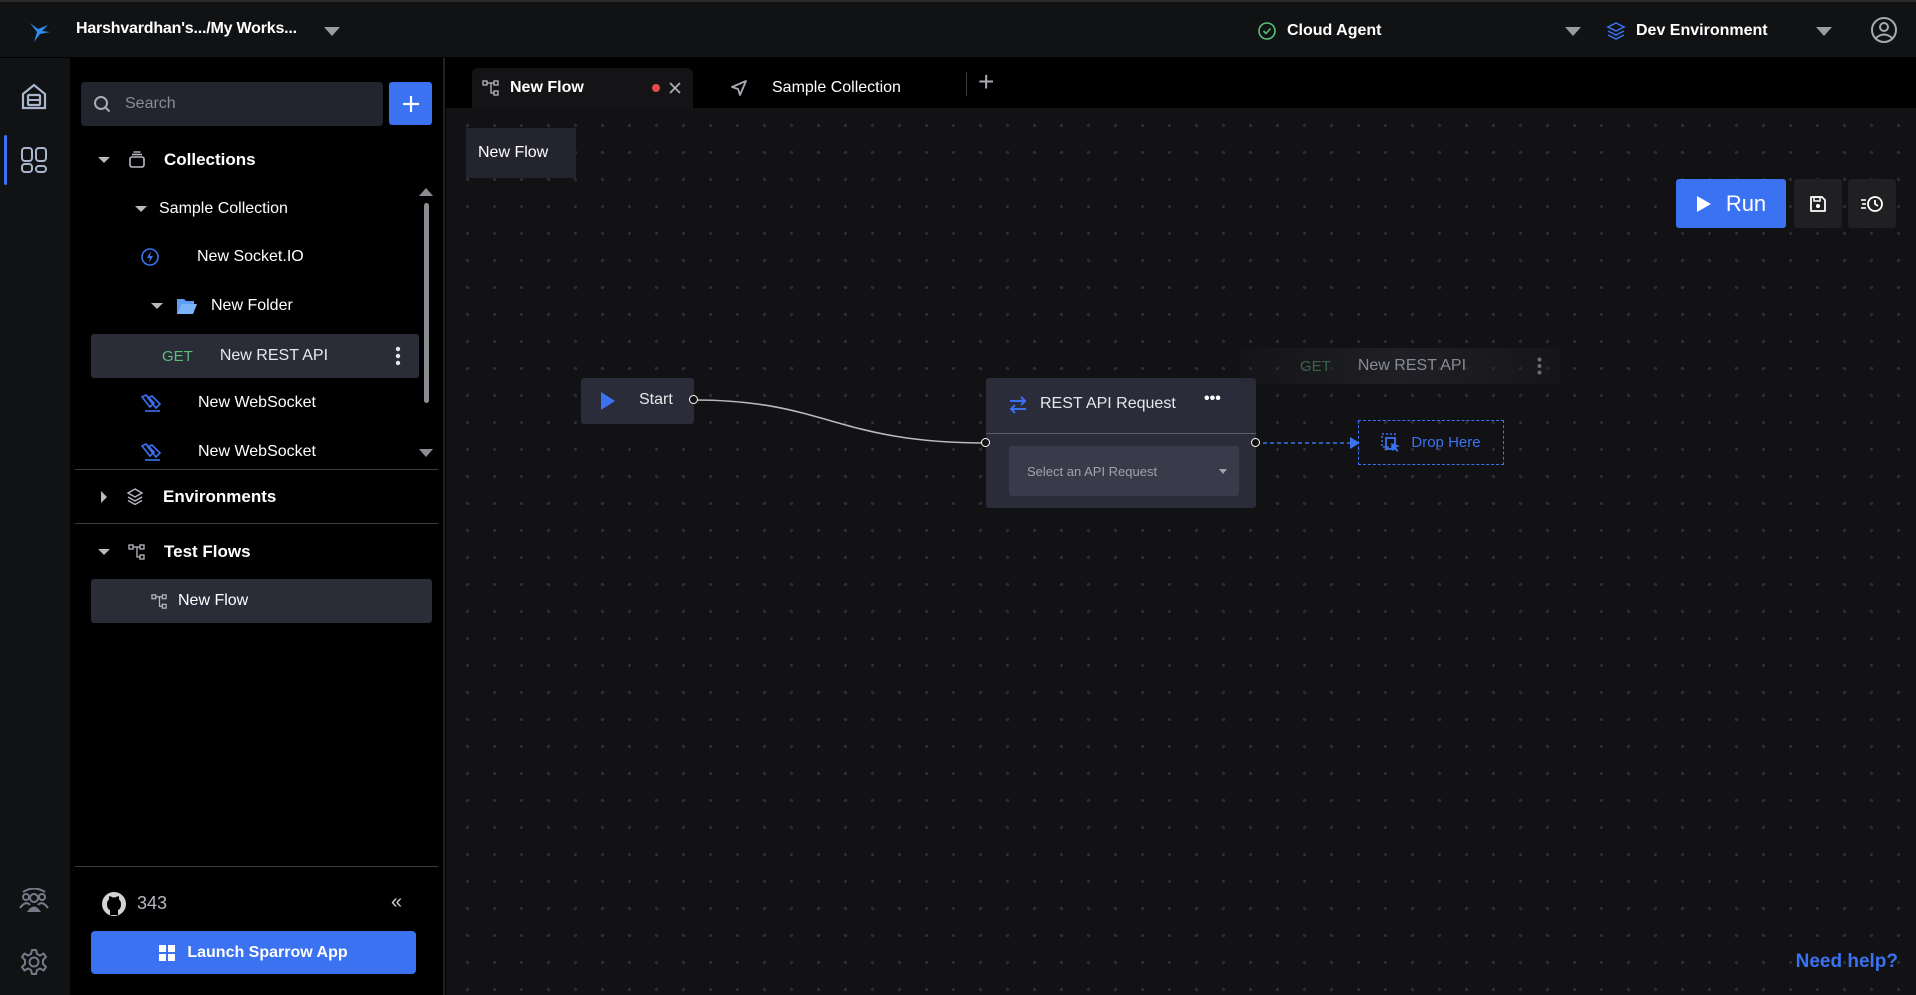  What do you see at coordinates (1884, 30) in the screenshot?
I see `user-circle-icon` at bounding box center [1884, 30].